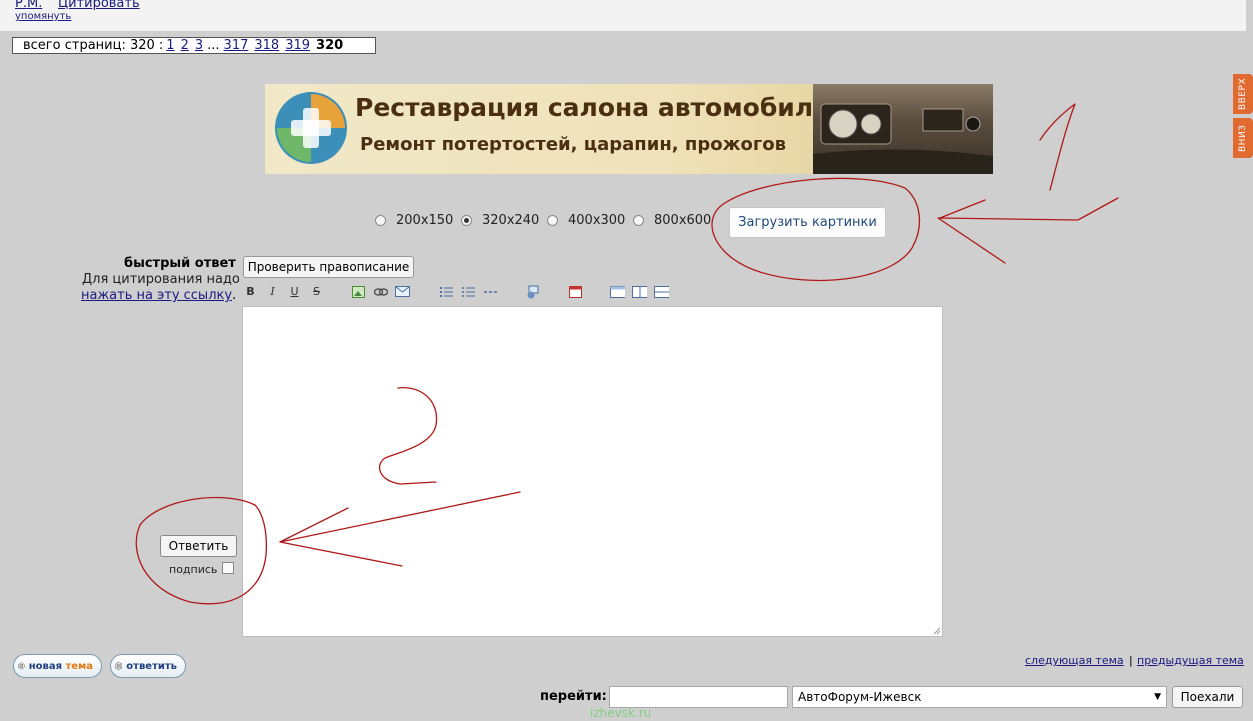  What do you see at coordinates (466, 220) in the screenshot?
I see `radio-button-selected` at bounding box center [466, 220].